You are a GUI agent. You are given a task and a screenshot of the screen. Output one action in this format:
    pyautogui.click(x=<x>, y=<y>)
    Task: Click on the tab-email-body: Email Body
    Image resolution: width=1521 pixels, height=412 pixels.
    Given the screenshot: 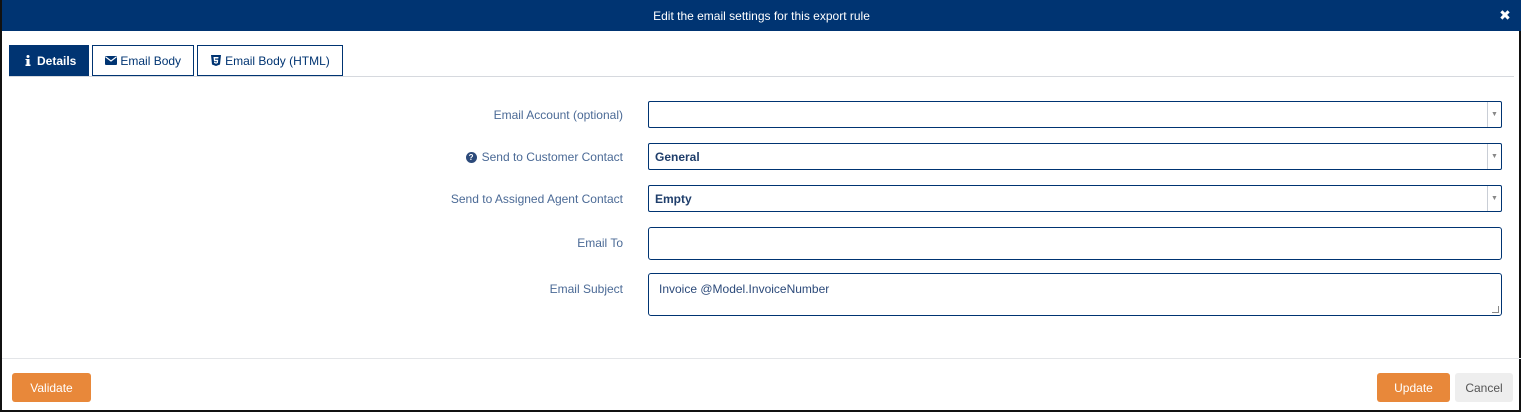 What is the action you would take?
    pyautogui.click(x=143, y=60)
    